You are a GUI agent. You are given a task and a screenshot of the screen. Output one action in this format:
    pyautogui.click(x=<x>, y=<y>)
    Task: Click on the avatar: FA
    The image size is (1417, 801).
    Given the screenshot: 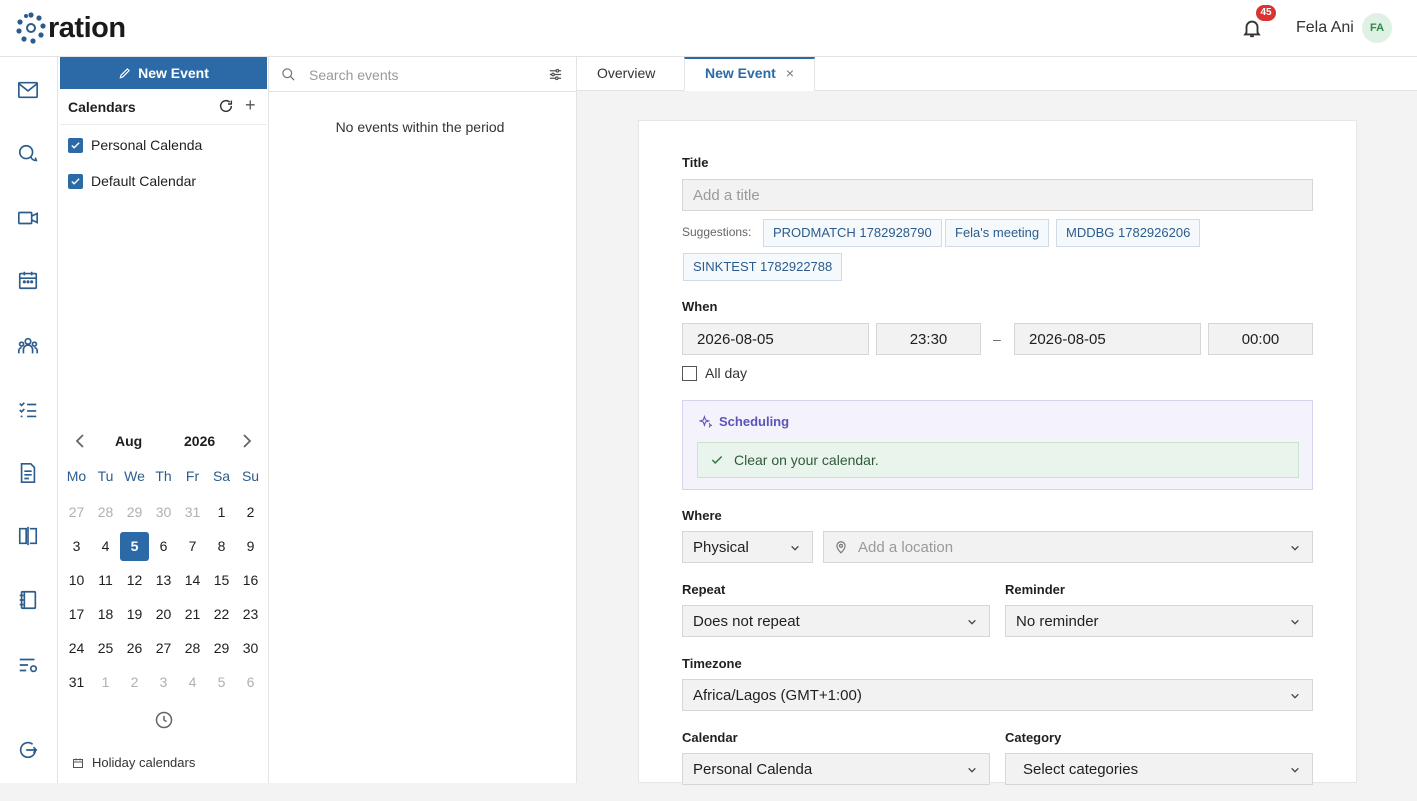 What is the action you would take?
    pyautogui.click(x=1377, y=28)
    